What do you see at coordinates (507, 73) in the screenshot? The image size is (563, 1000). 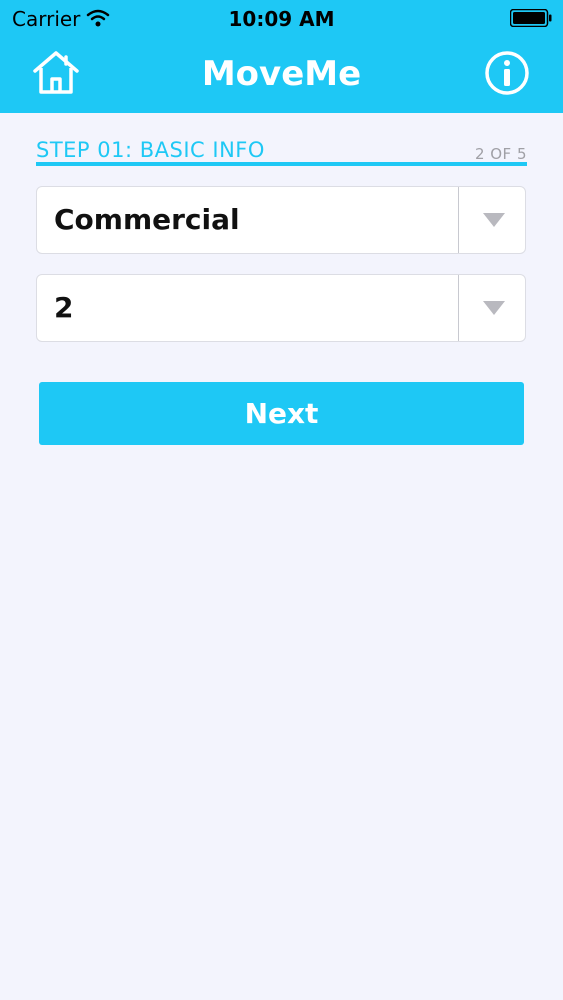 I see `info-icon` at bounding box center [507, 73].